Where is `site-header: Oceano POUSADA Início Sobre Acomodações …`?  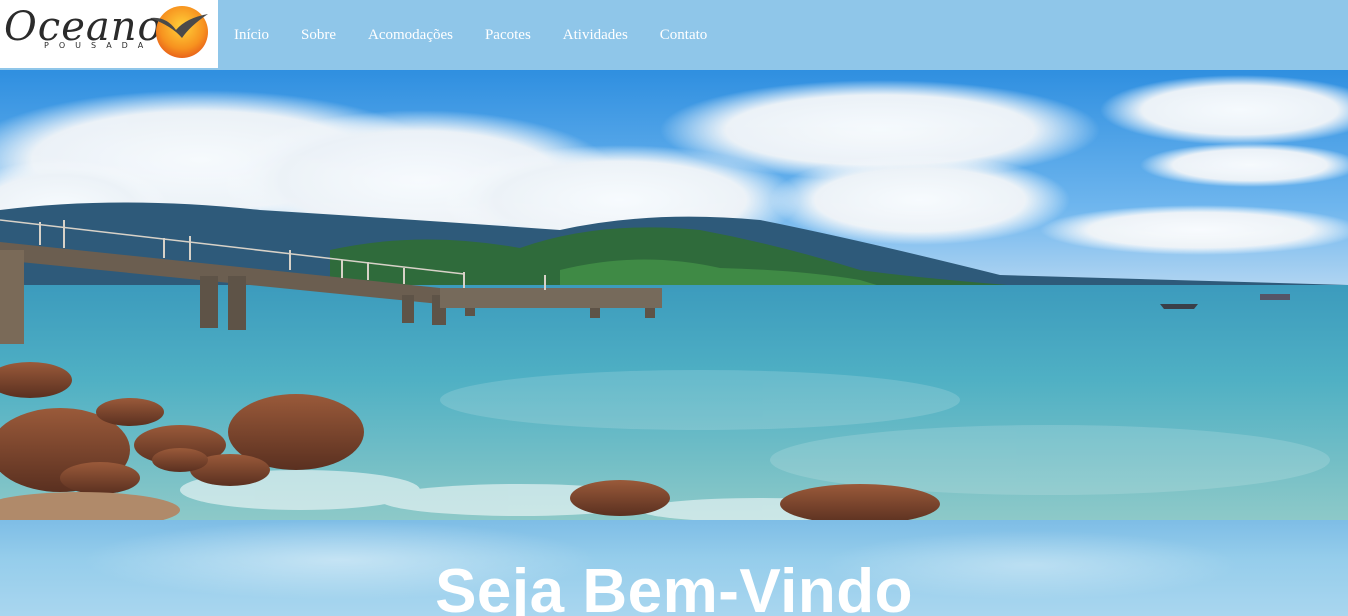 site-header: Oceano POUSADA Início Sobre Acomodações … is located at coordinates (674, 35).